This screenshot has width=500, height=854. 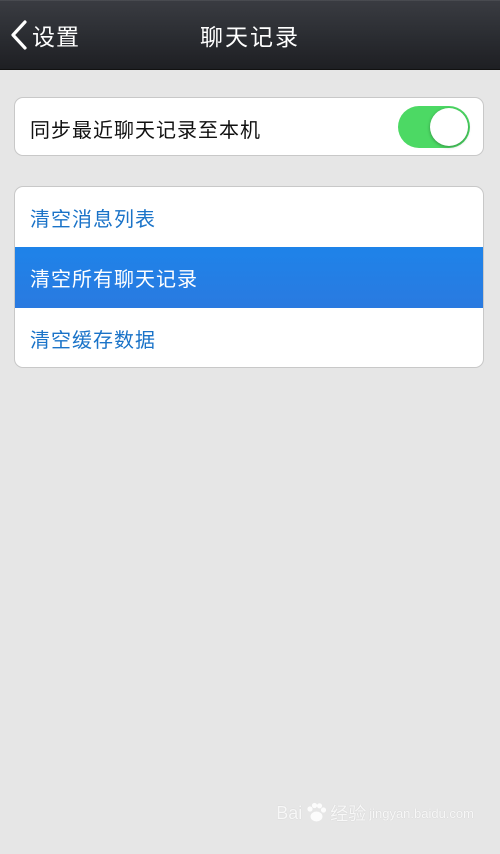 What do you see at coordinates (249, 337) in the screenshot?
I see `clear-cache-button: 清空缓存数据` at bounding box center [249, 337].